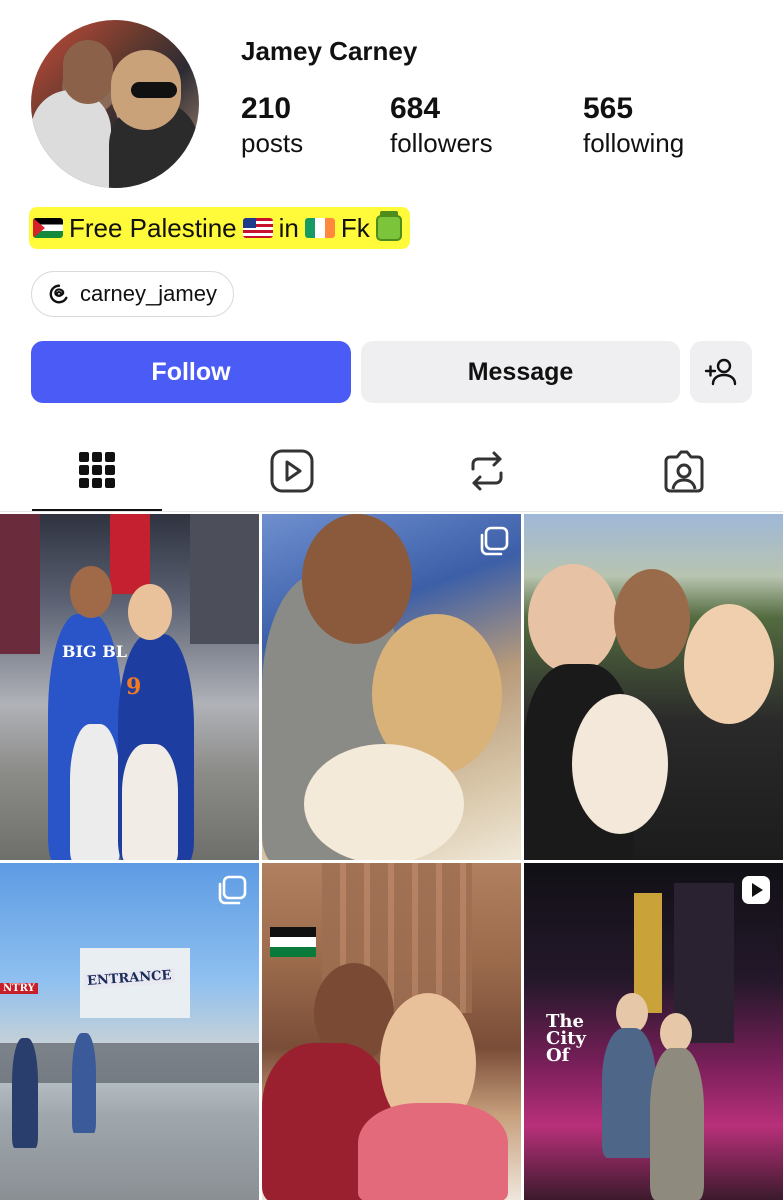  I want to click on profile-tabs, so click(391, 471).